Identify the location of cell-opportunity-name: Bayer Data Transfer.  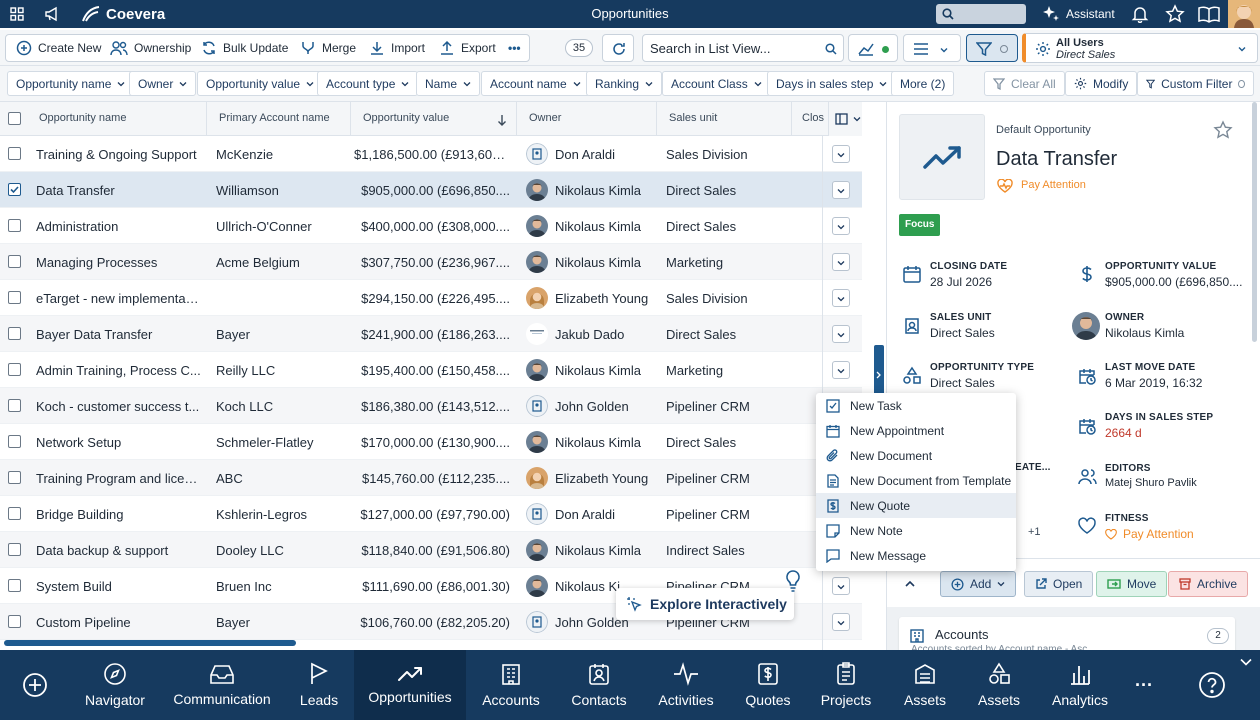
(119, 334).